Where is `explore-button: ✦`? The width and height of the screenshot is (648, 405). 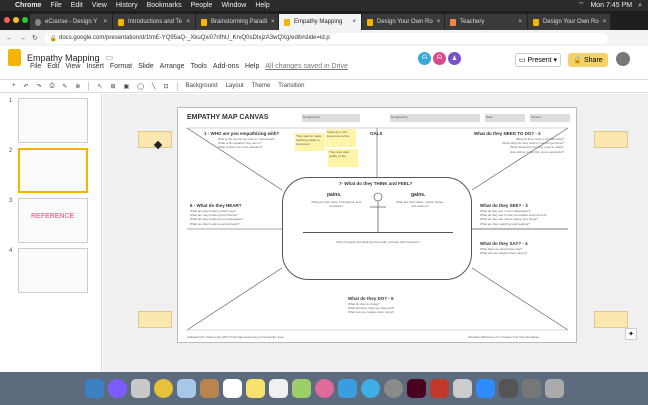
explore-button: ✦ is located at coordinates (631, 334).